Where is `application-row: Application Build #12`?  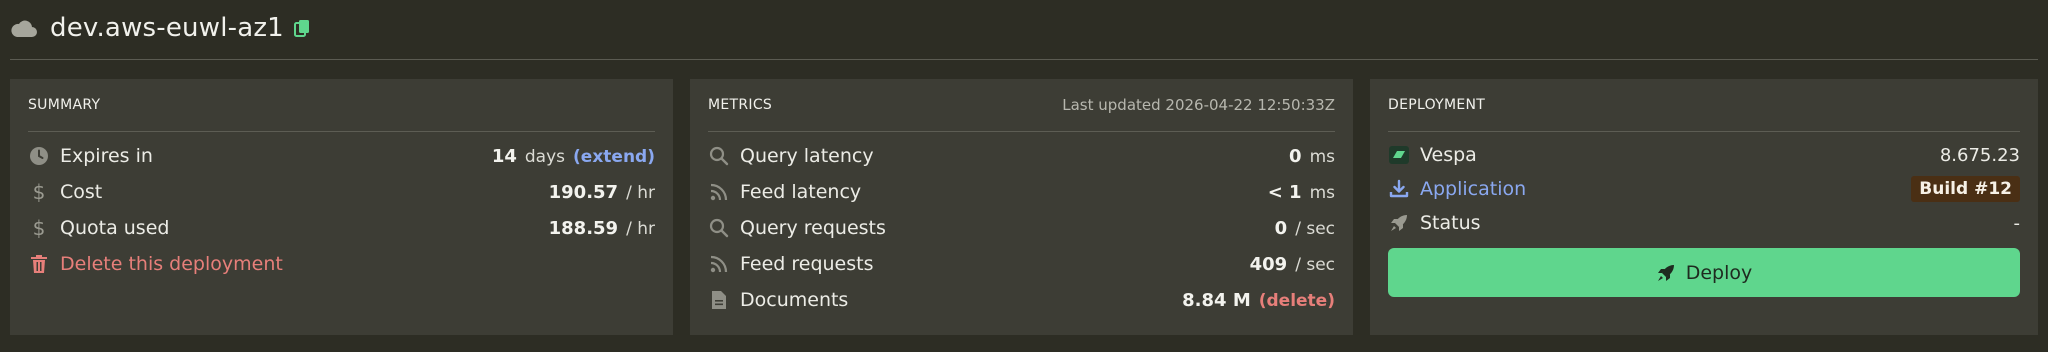
application-row: Application Build #12 is located at coordinates (1704, 189).